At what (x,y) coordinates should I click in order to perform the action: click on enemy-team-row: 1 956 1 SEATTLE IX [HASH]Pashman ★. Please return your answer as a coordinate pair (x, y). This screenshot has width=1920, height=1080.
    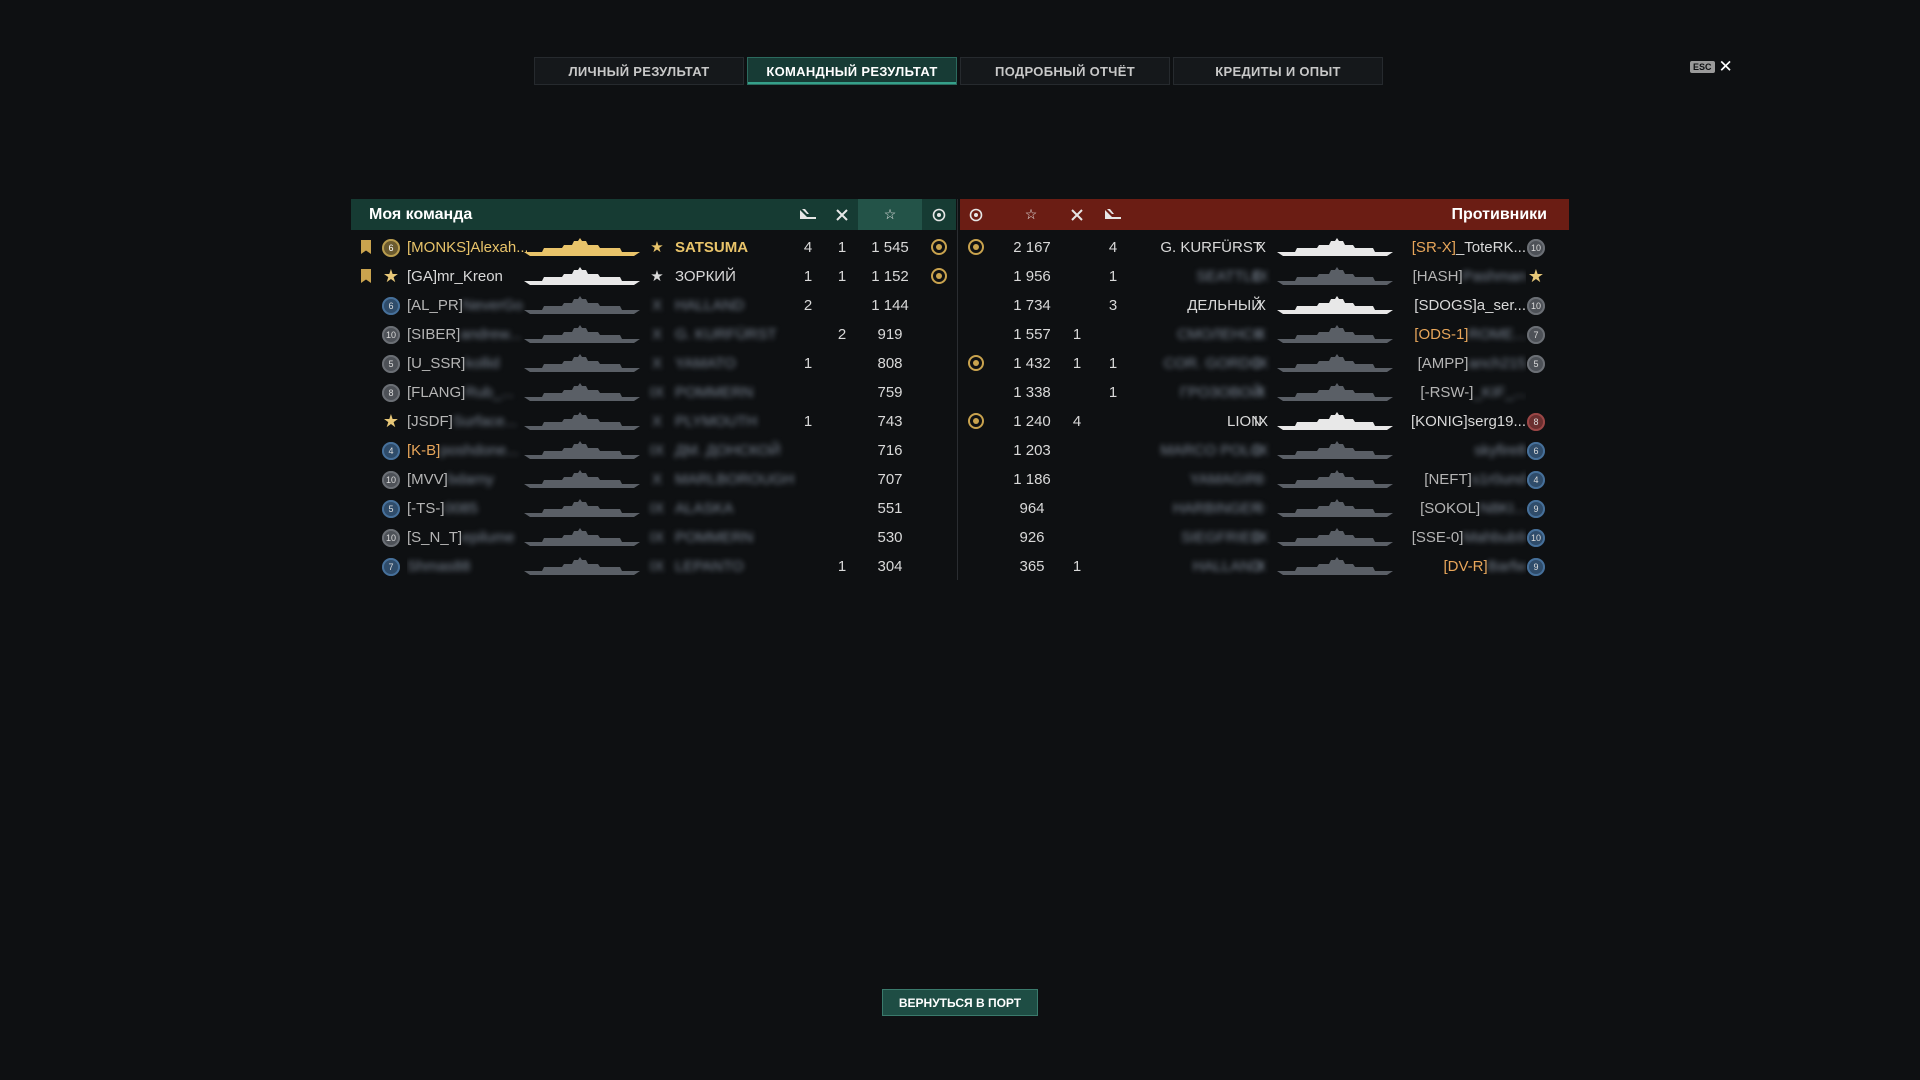
    Looking at the image, I should click on (1264, 276).